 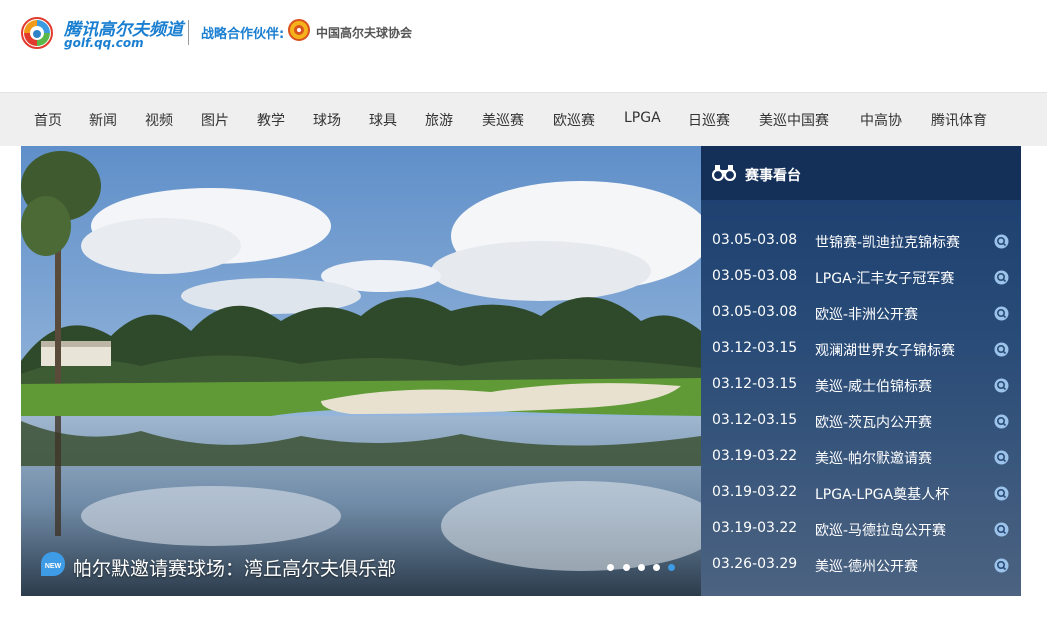 I want to click on event-row: 03.12-03.15 欧巡-茨瓦内公开赛, so click(x=861, y=420).